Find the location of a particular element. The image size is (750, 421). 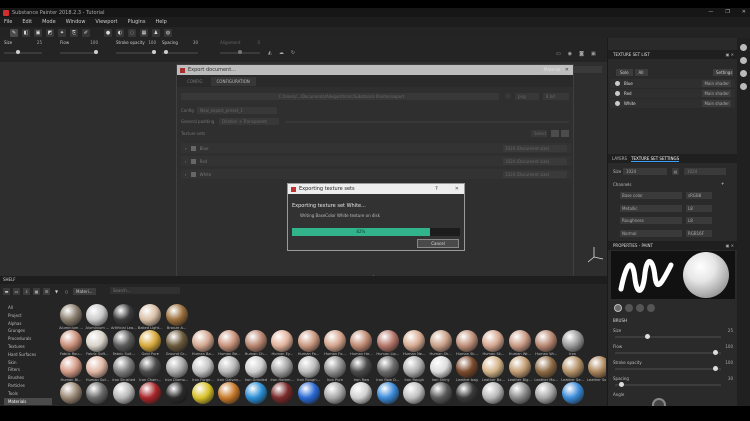

add-channel-icon: + is located at coordinates (722, 183).